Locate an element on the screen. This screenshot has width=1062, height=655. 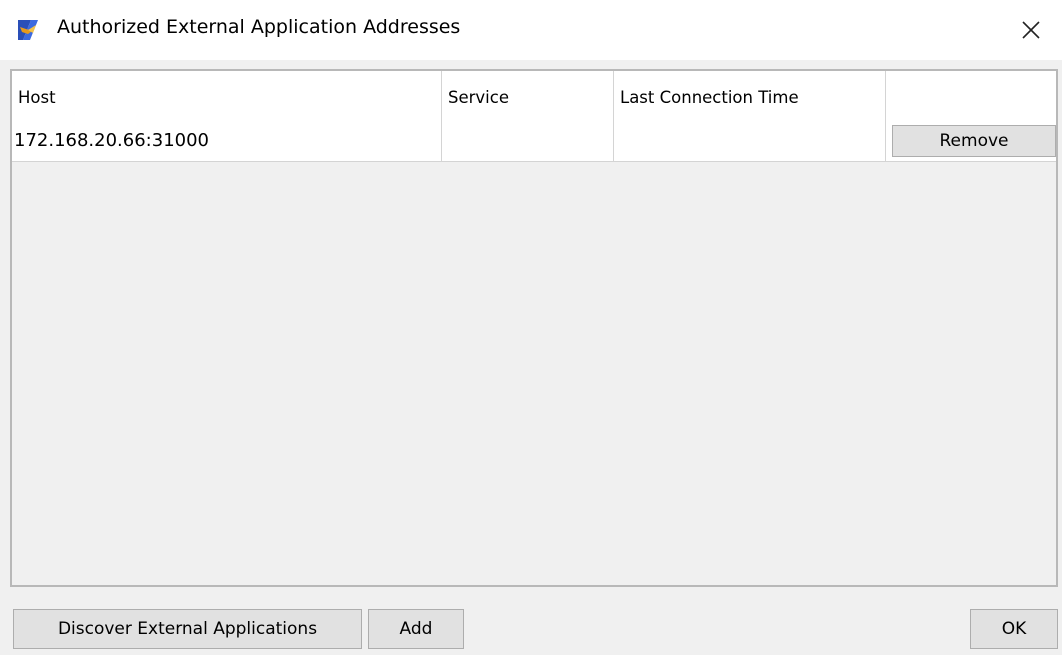
cell-service is located at coordinates (528, 141).